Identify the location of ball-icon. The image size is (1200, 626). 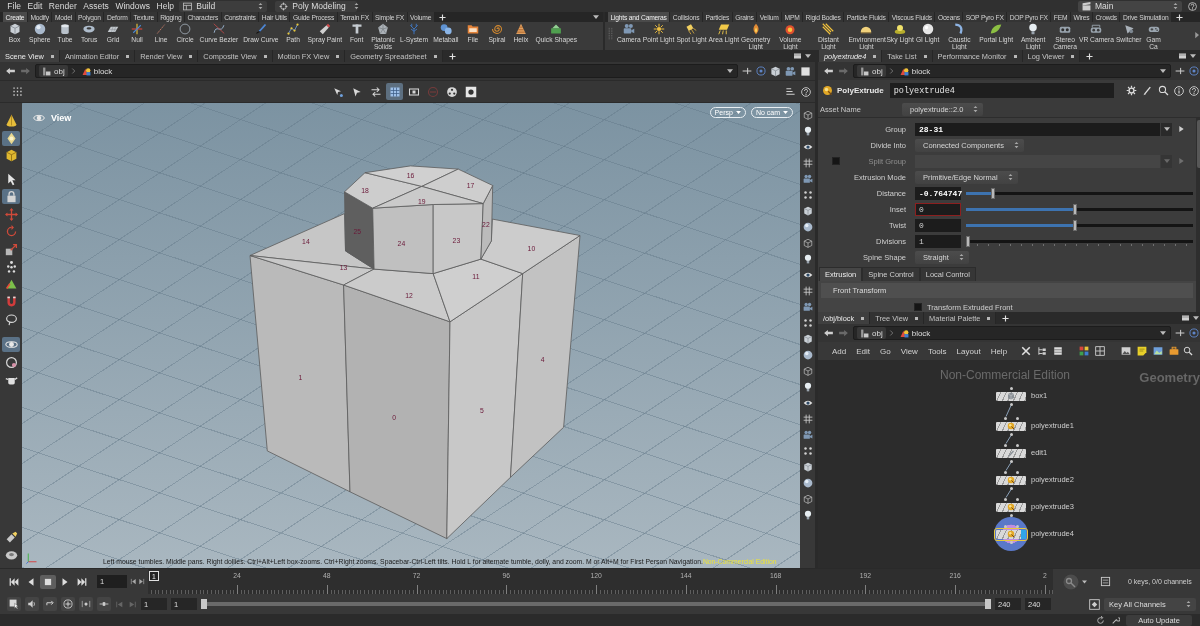
(827, 90).